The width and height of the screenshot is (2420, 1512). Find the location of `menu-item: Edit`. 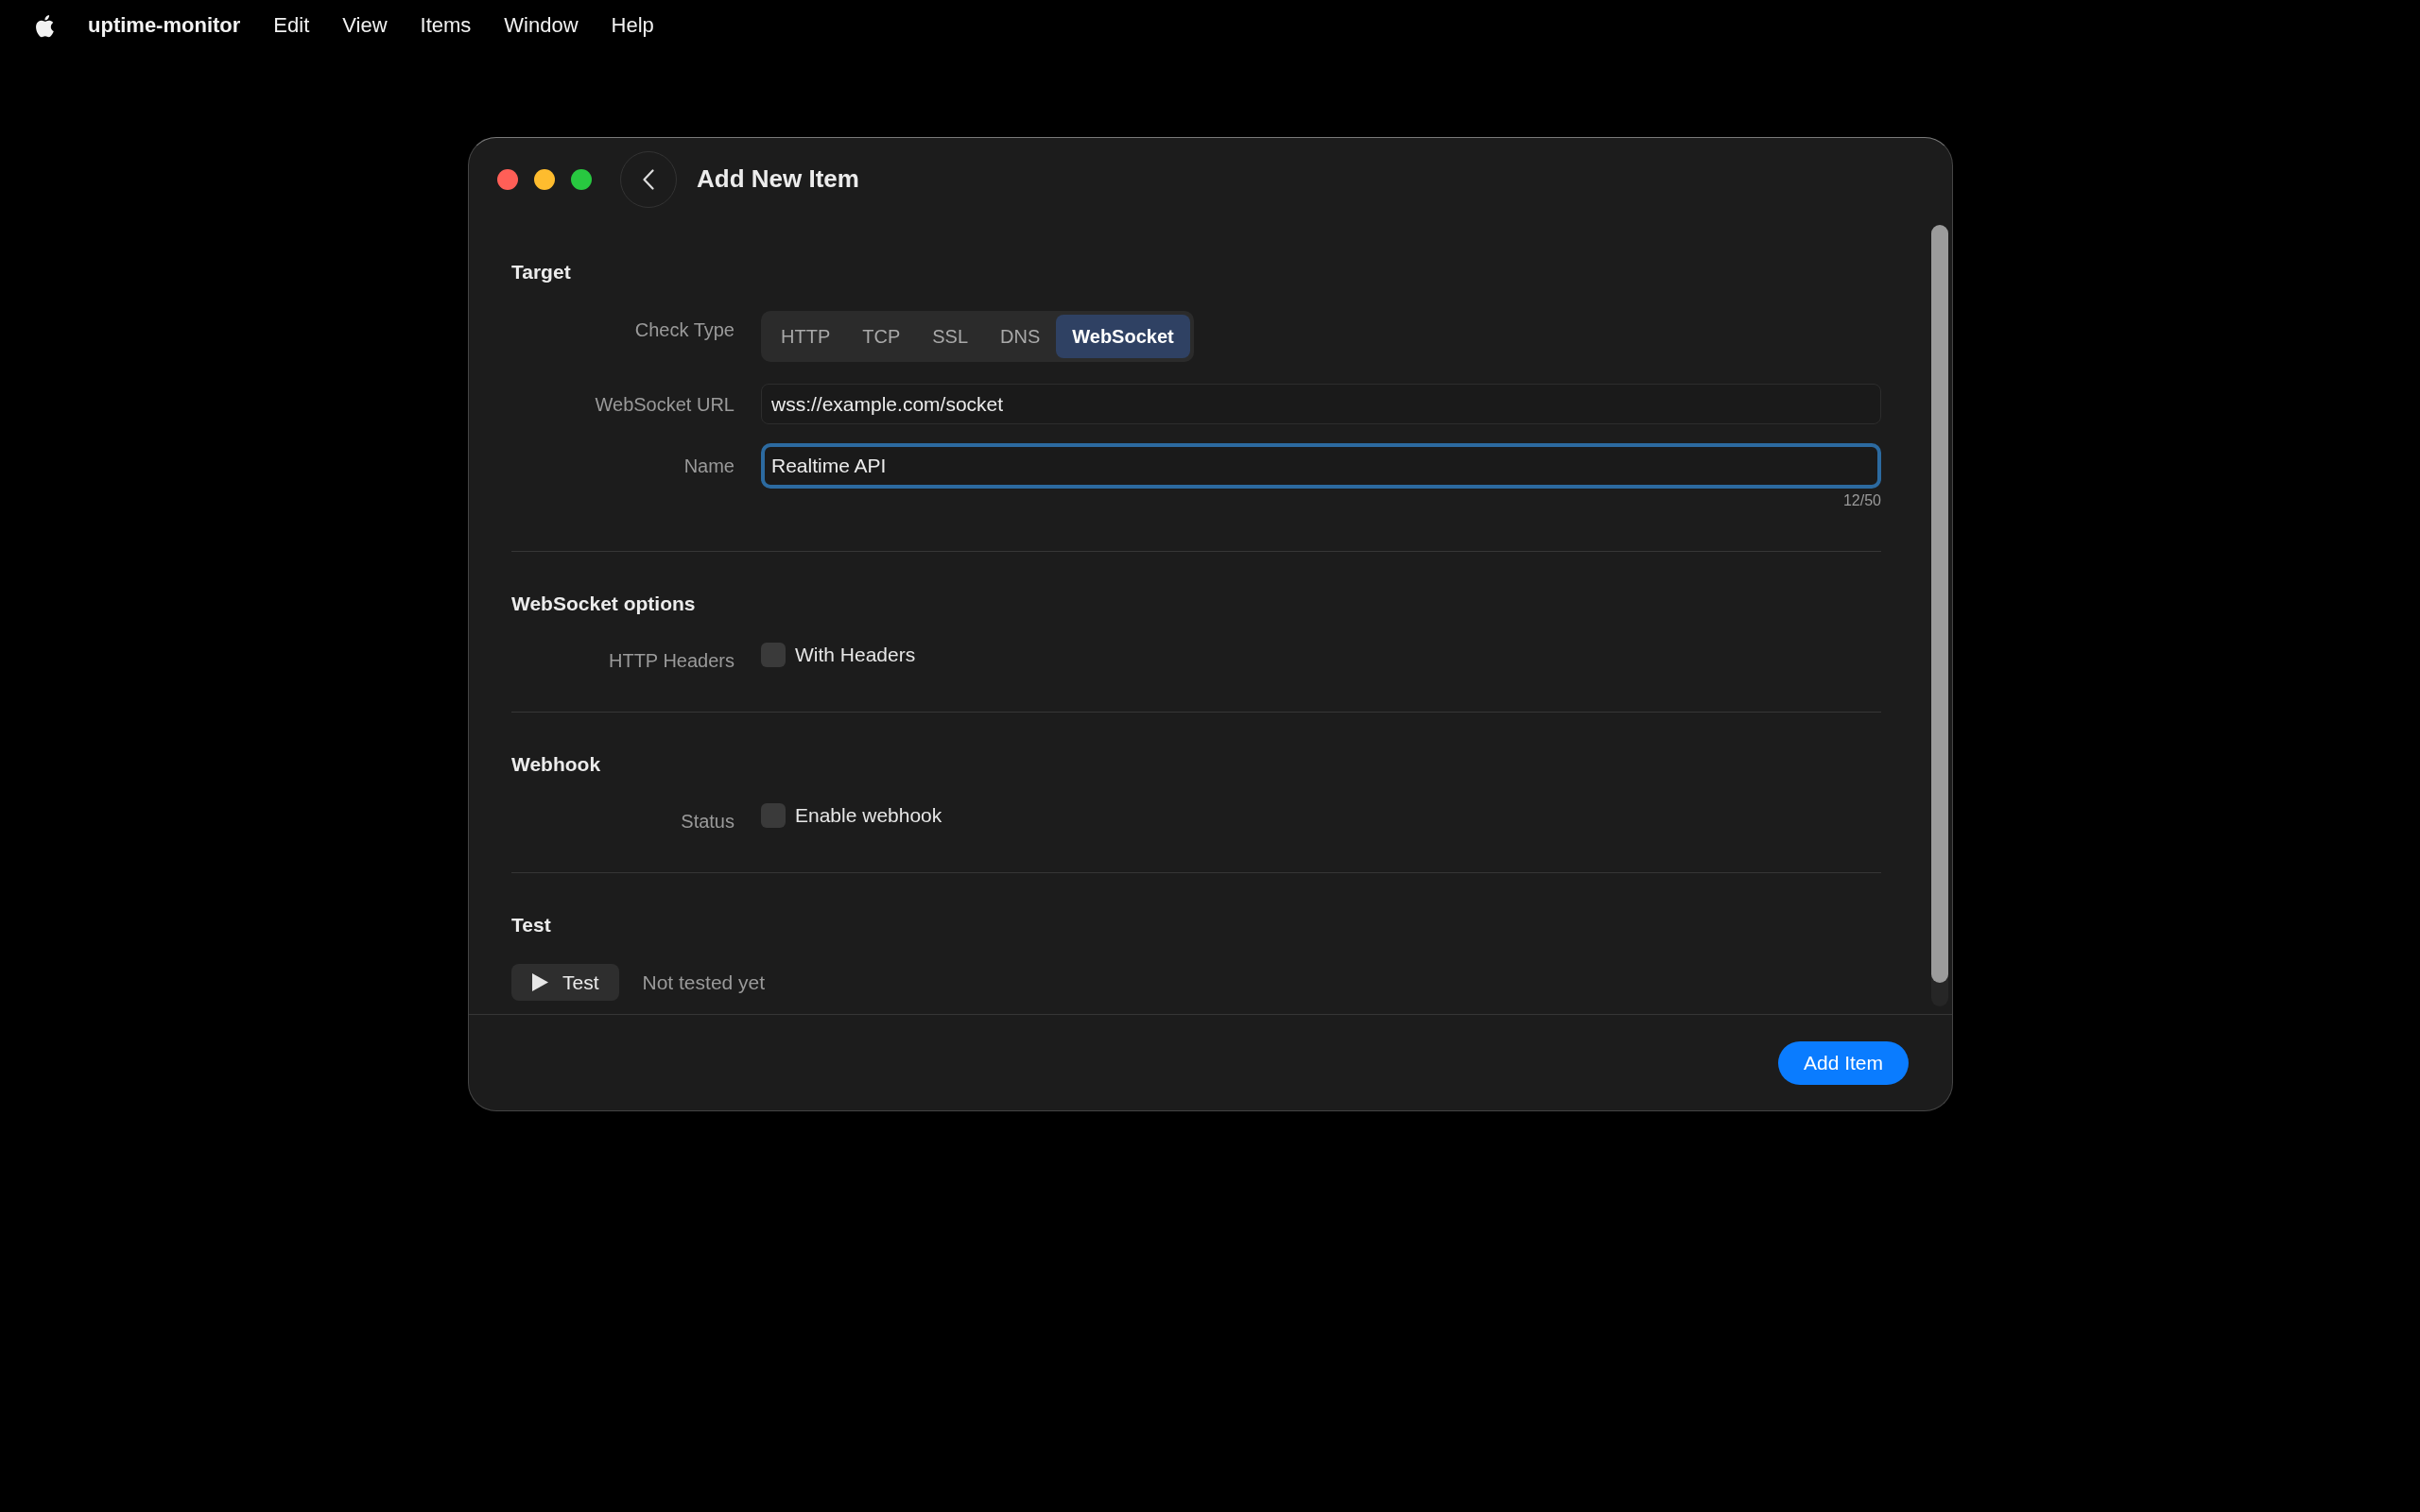

menu-item: Edit is located at coordinates (291, 25).